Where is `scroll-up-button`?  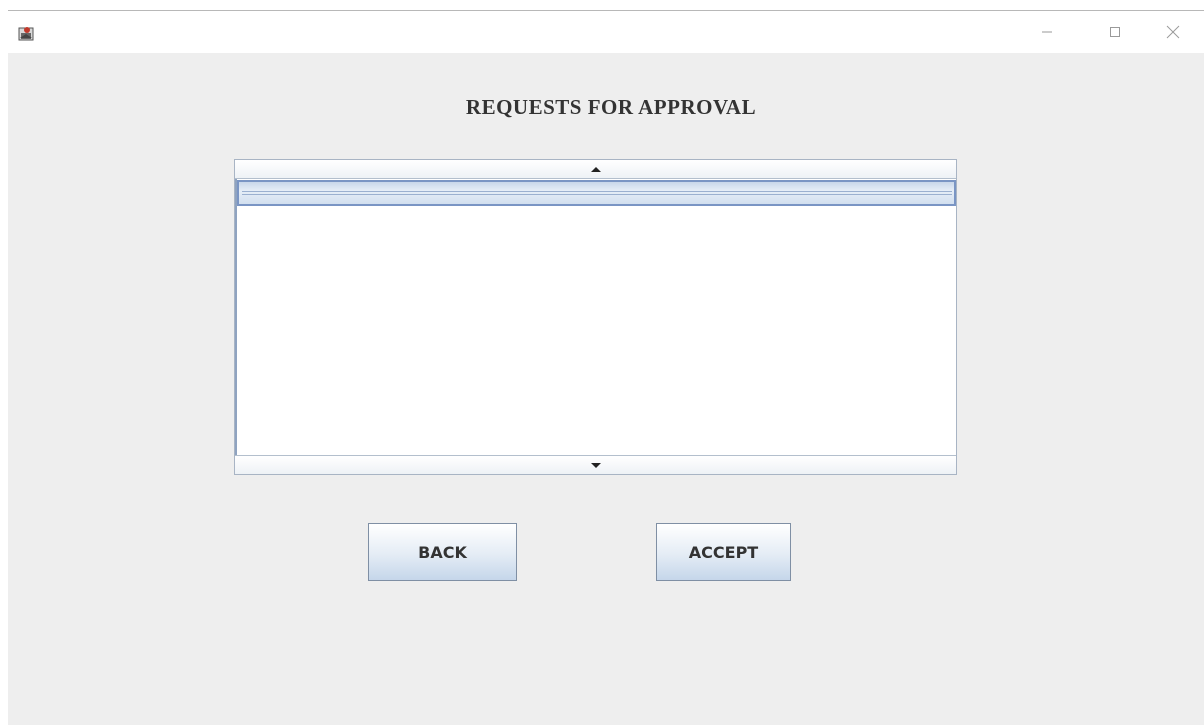 scroll-up-button is located at coordinates (595, 169).